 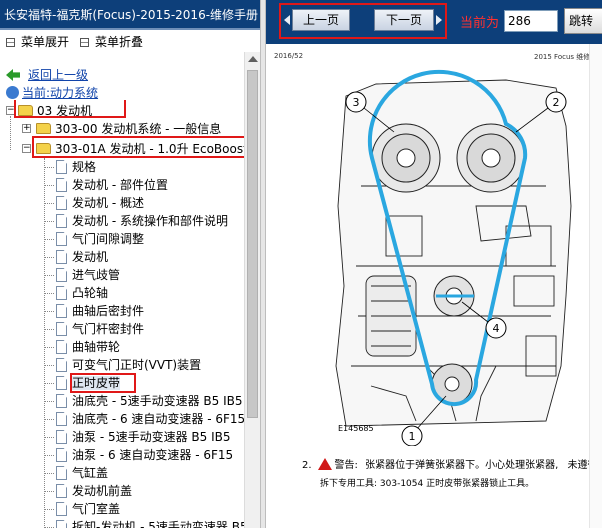 What do you see at coordinates (111, 42) in the screenshot?
I see `collapse-menu-button: 菜单折叠` at bounding box center [111, 42].